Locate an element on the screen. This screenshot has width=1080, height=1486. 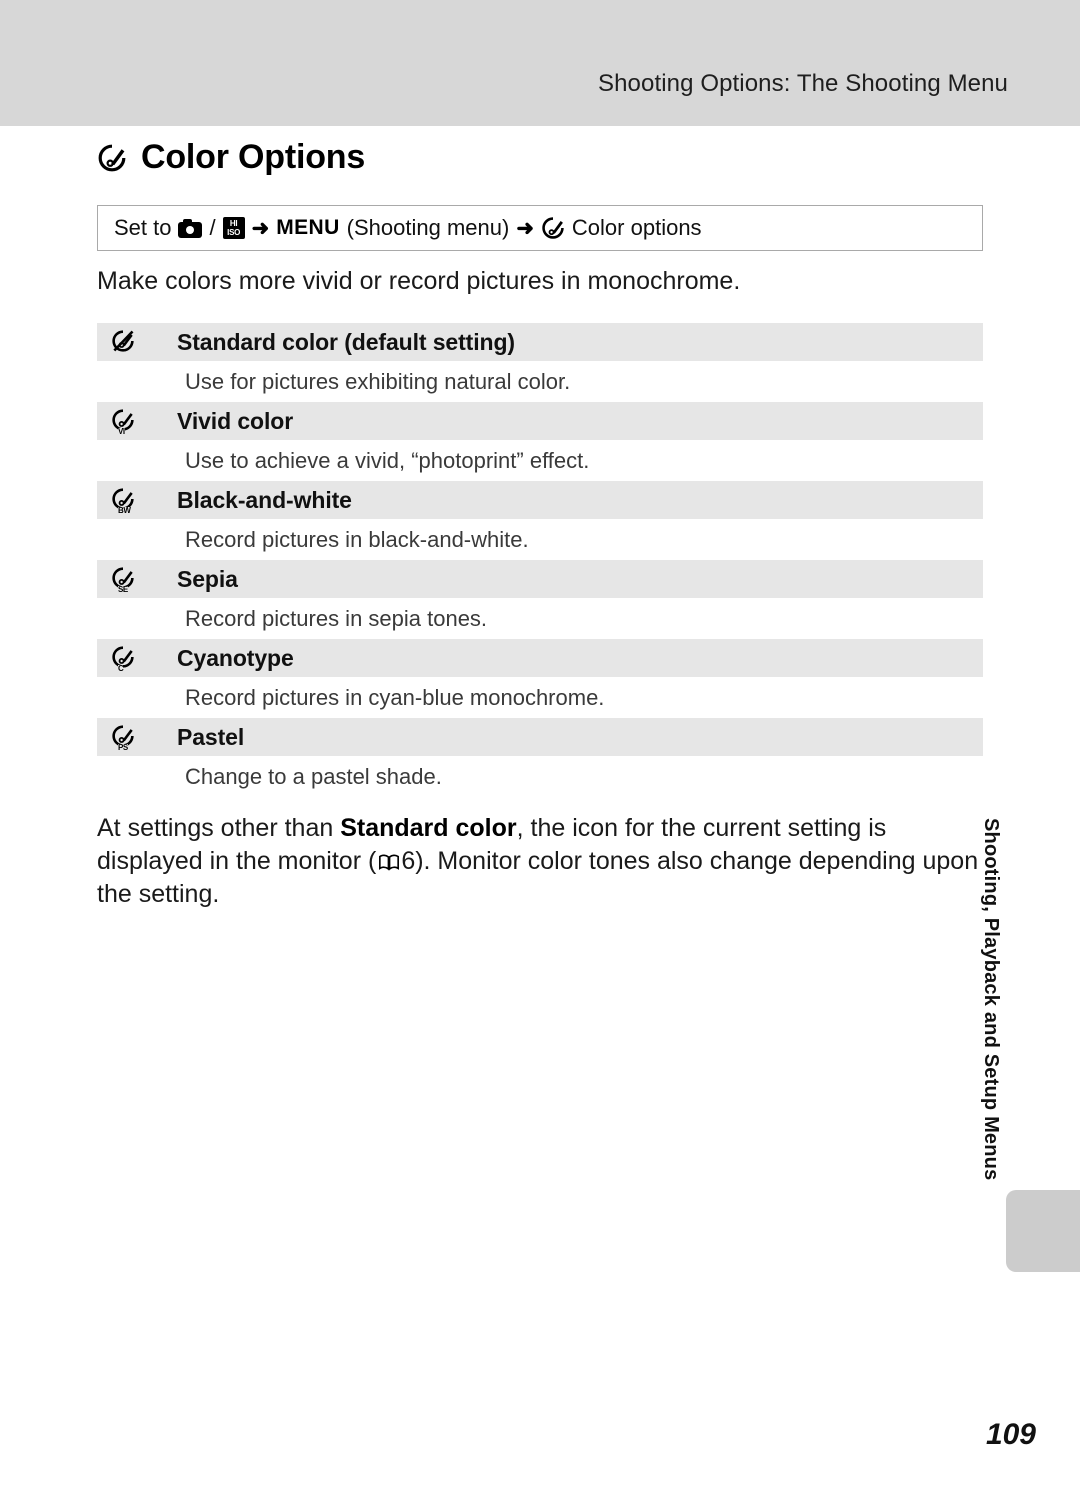
option-description: Record pictures in cyan-blue monochrome. is located at coordinates (395, 697).